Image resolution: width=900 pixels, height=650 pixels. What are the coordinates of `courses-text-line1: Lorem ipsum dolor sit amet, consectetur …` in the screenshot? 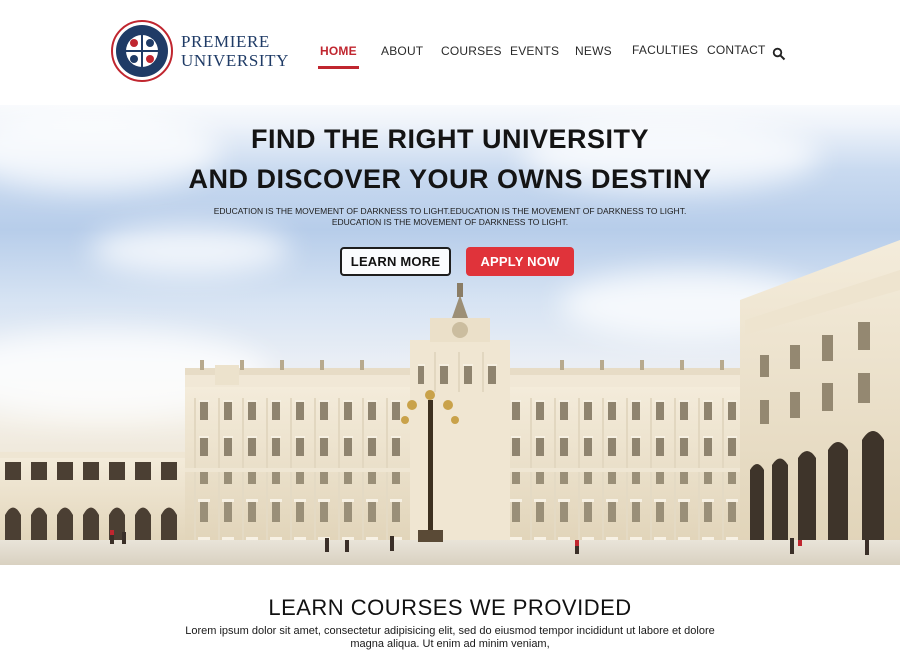 It's located at (450, 631).